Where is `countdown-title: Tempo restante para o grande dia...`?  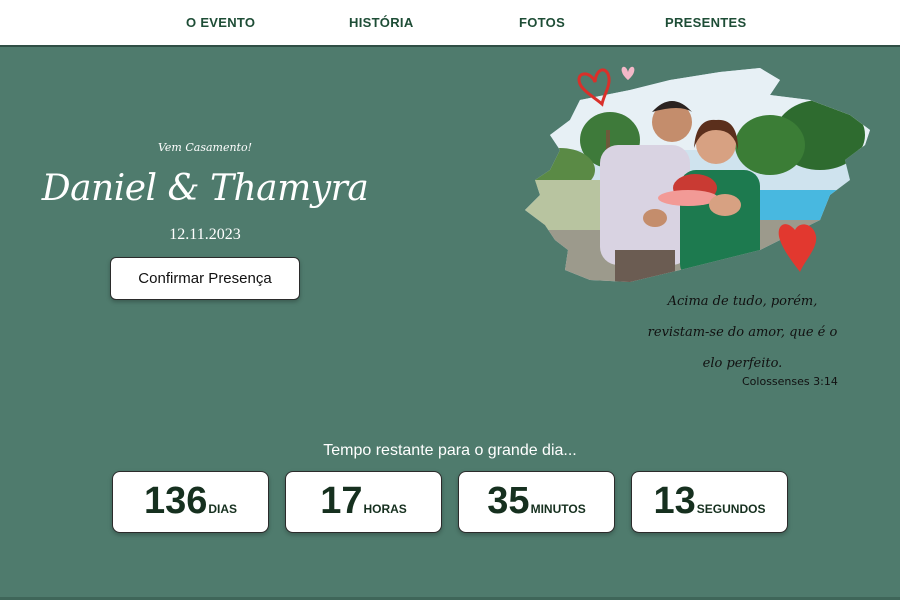
countdown-title: Tempo restante para o grande dia... is located at coordinates (450, 450).